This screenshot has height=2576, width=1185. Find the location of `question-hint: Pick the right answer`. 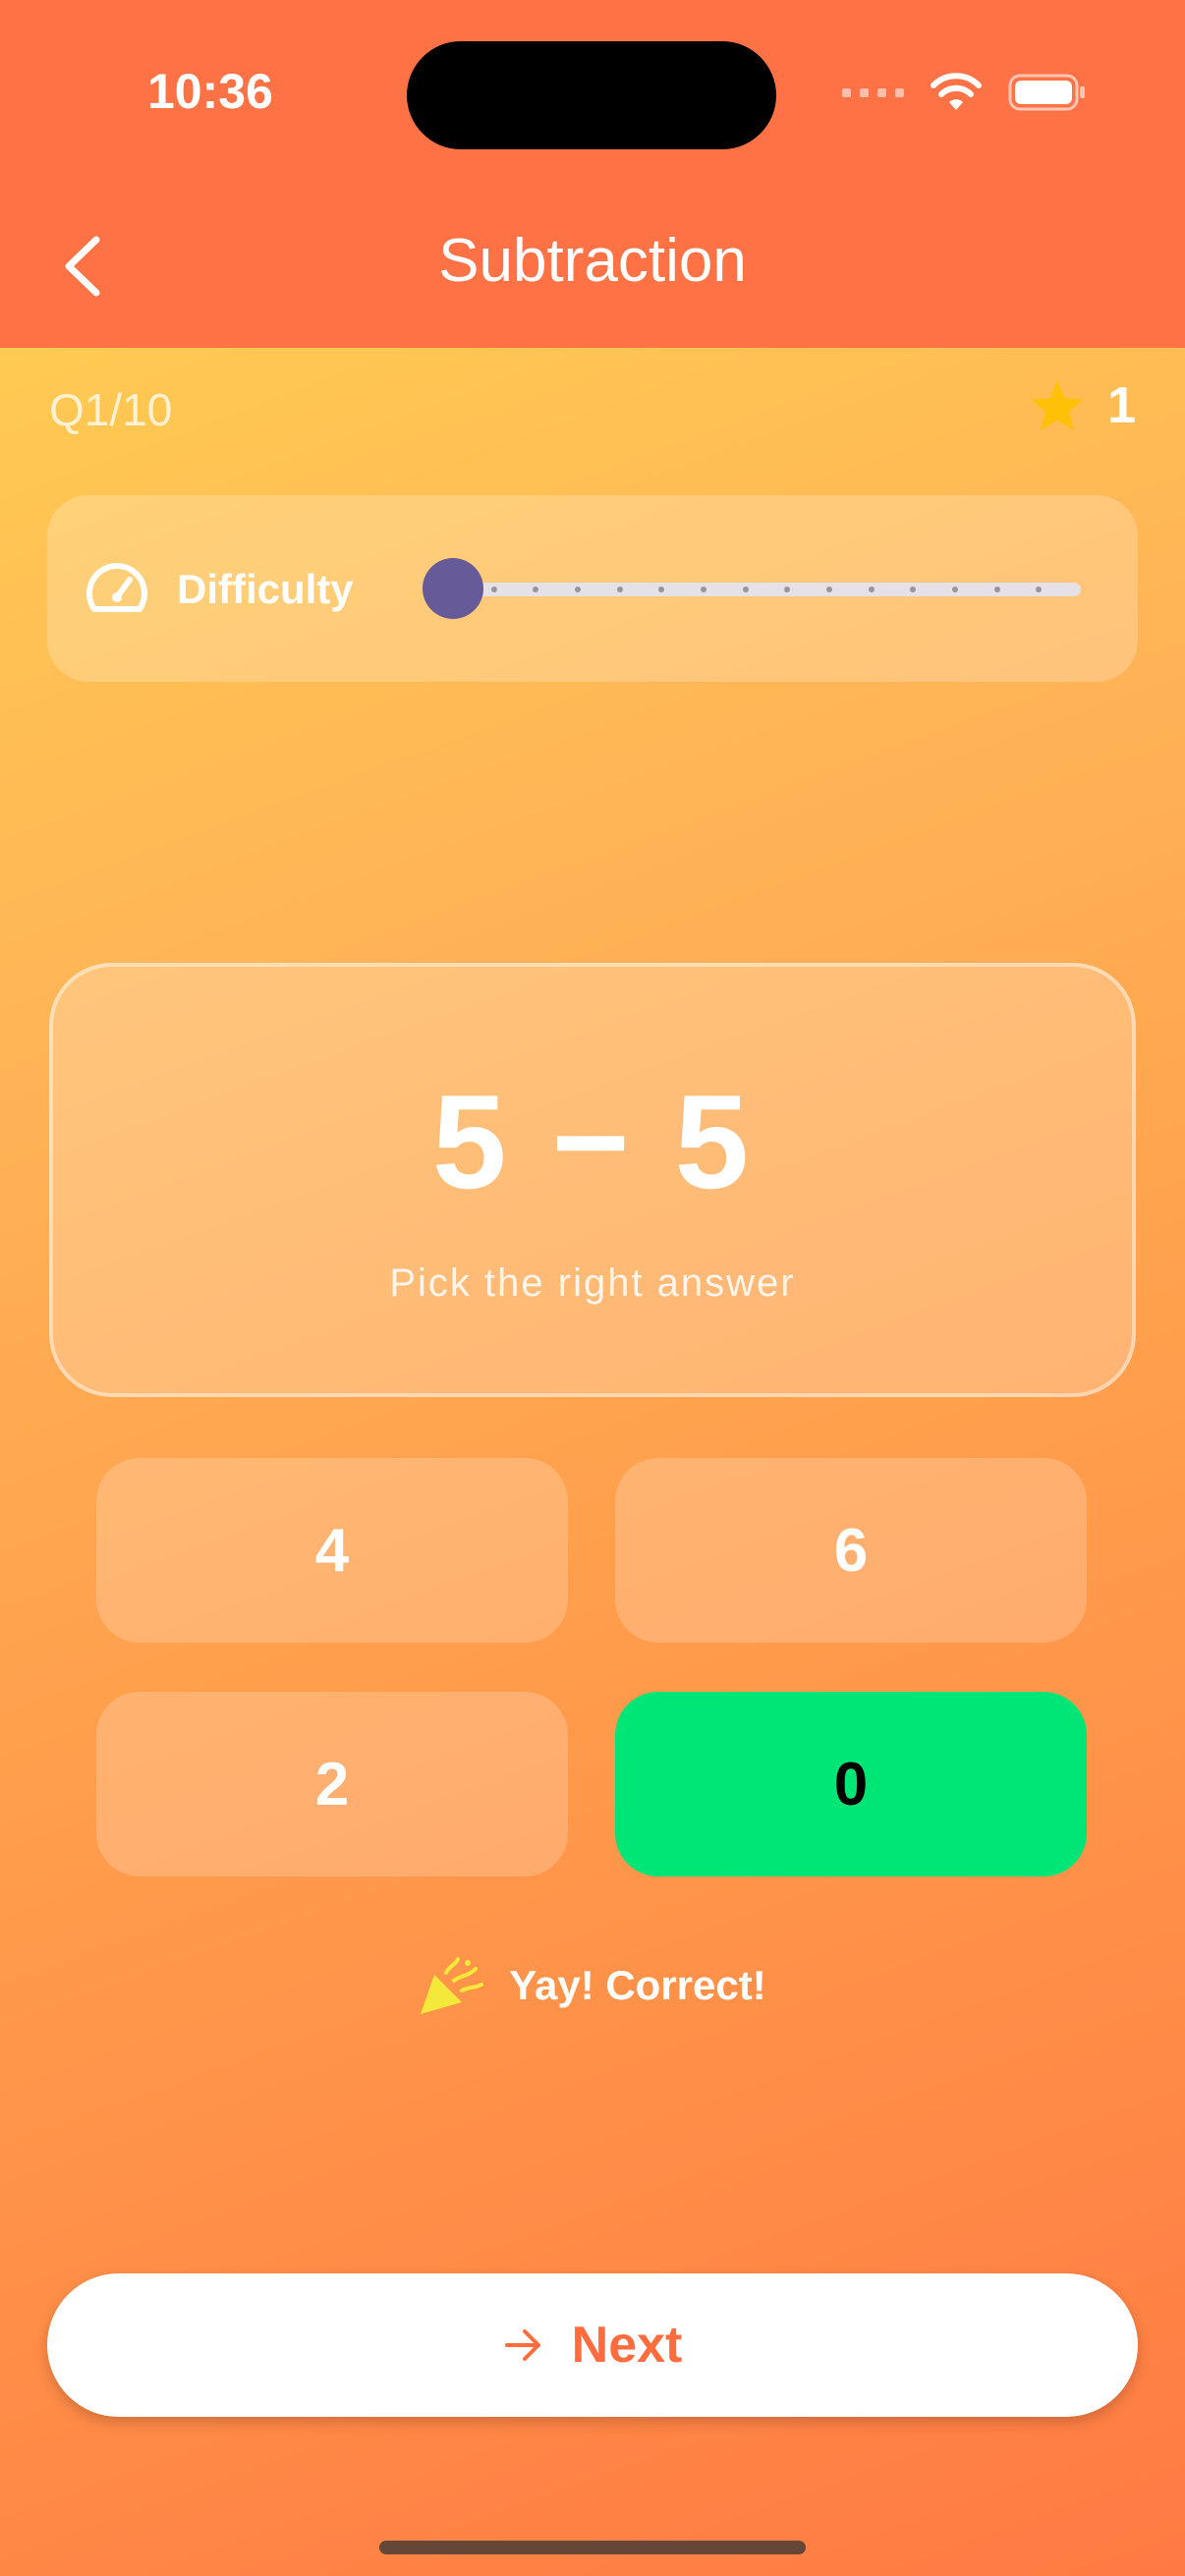

question-hint: Pick the right answer is located at coordinates (592, 1283).